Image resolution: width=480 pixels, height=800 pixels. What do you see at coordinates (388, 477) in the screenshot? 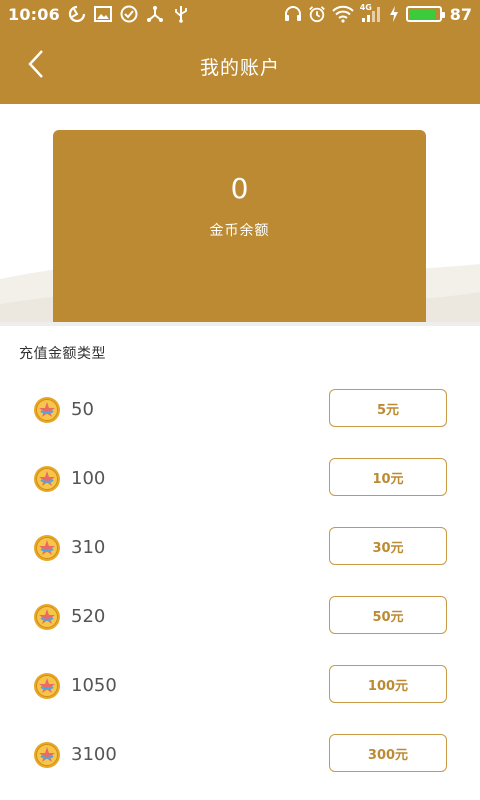
I see `price-button: 10元` at bounding box center [388, 477].